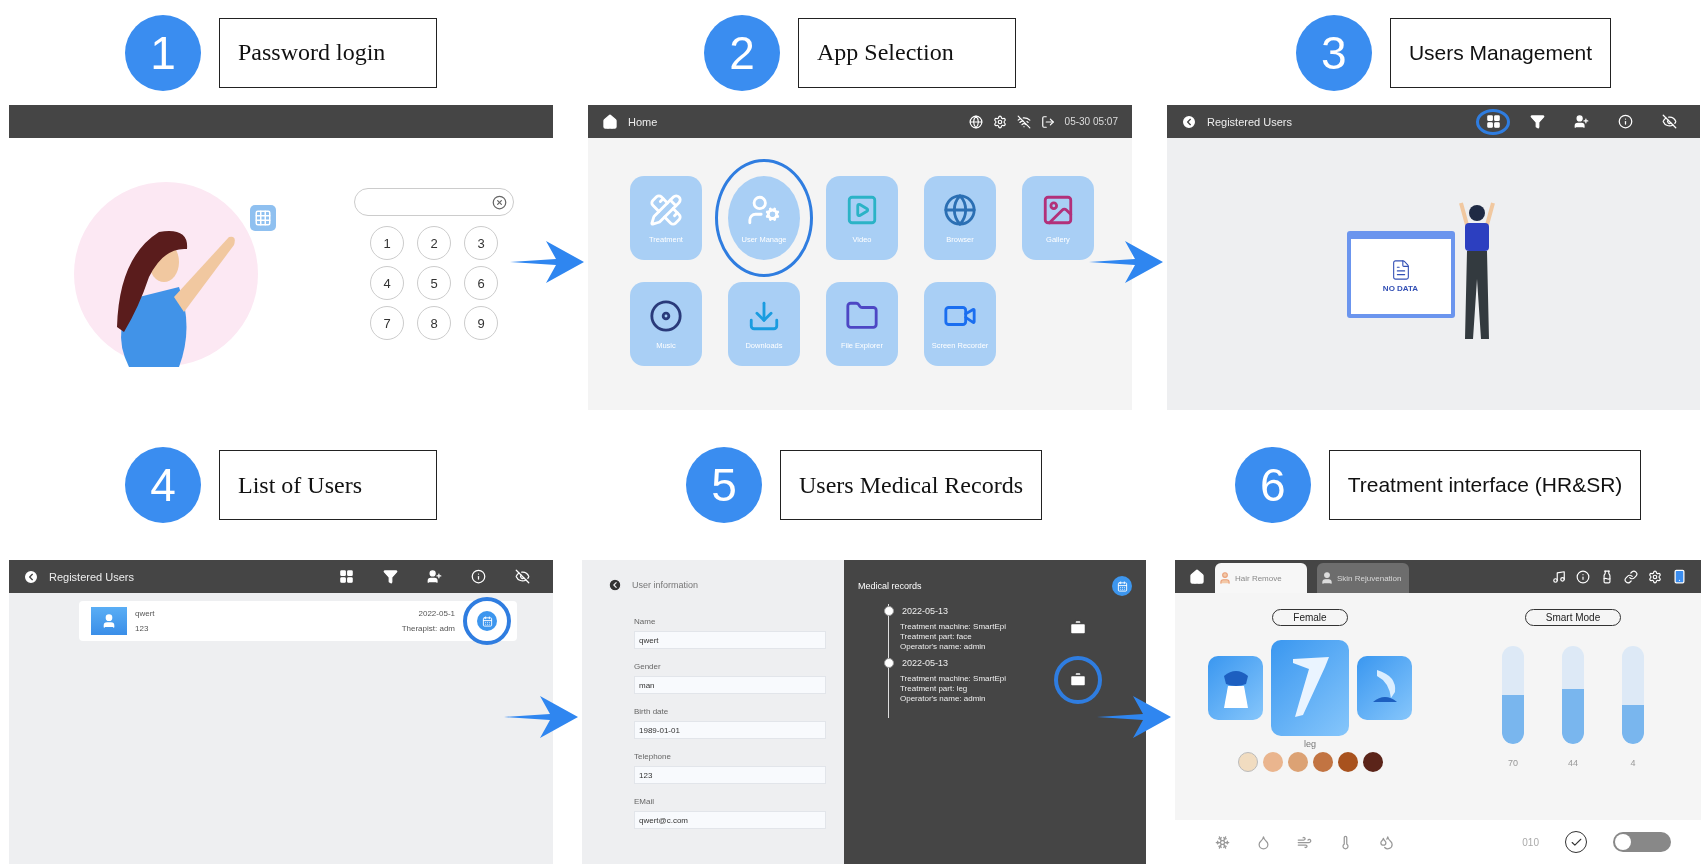  Describe the element at coordinates (1023, 121) in the screenshot. I see `wifi-off-icon` at that location.